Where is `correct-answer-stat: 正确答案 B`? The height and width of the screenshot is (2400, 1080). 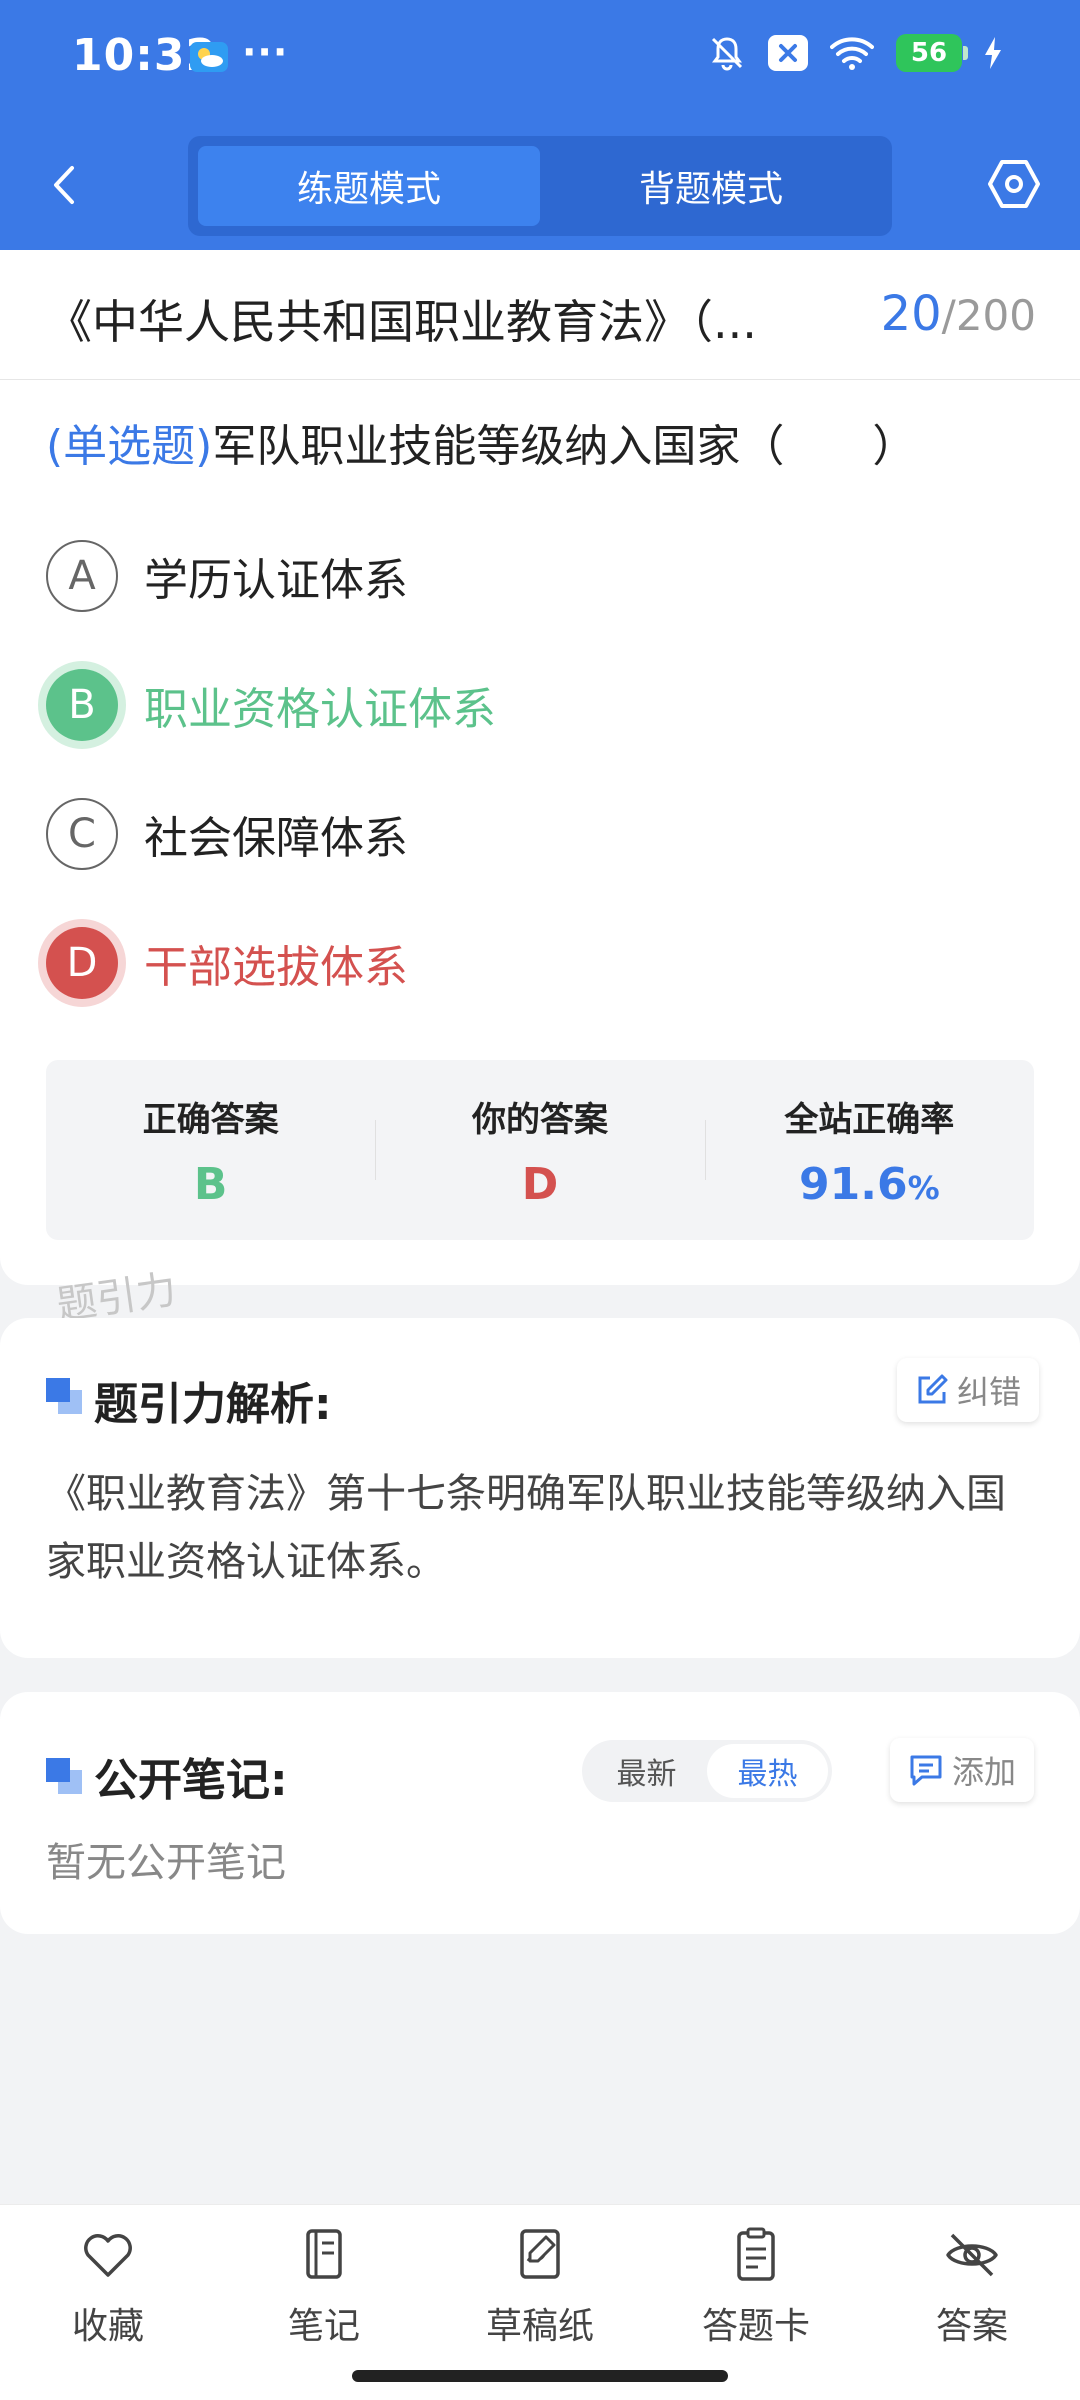
correct-answer-stat: 正确答案 B is located at coordinates (210, 1150).